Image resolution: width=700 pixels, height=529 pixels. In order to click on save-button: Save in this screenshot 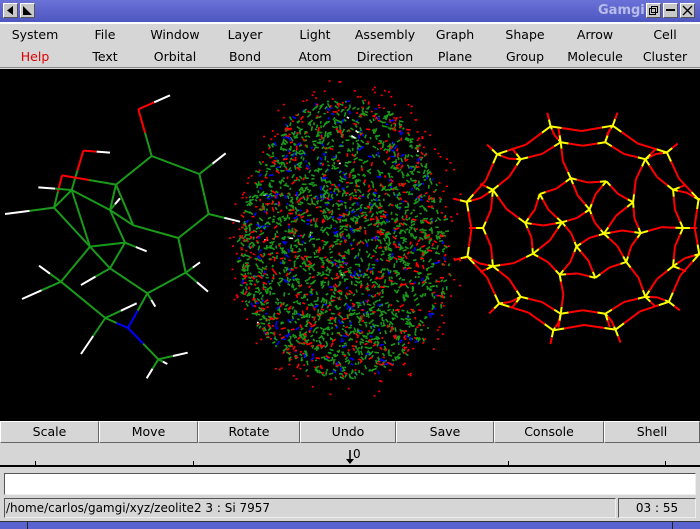, I will do `click(445, 432)`.